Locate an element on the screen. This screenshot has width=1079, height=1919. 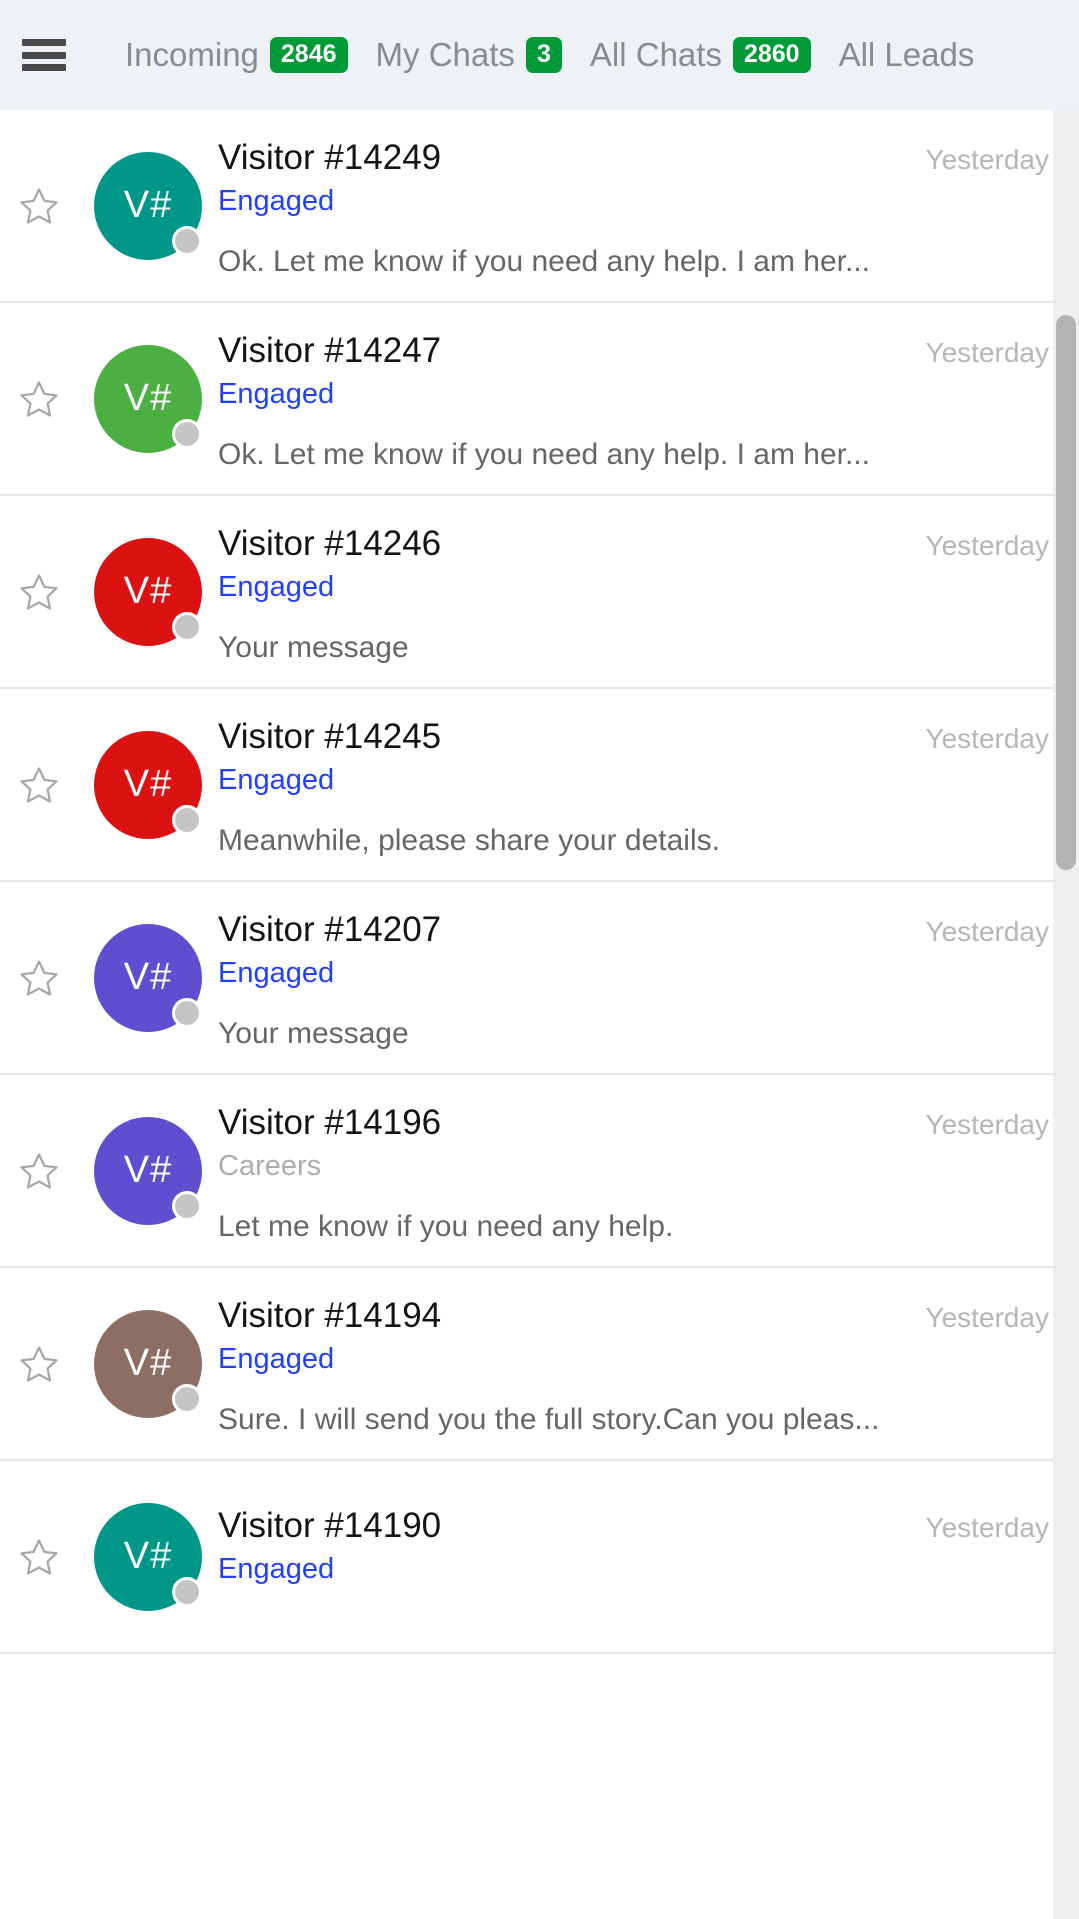
chat-item-header: Visitor #14246 Yesterday is located at coordinates (633, 544).